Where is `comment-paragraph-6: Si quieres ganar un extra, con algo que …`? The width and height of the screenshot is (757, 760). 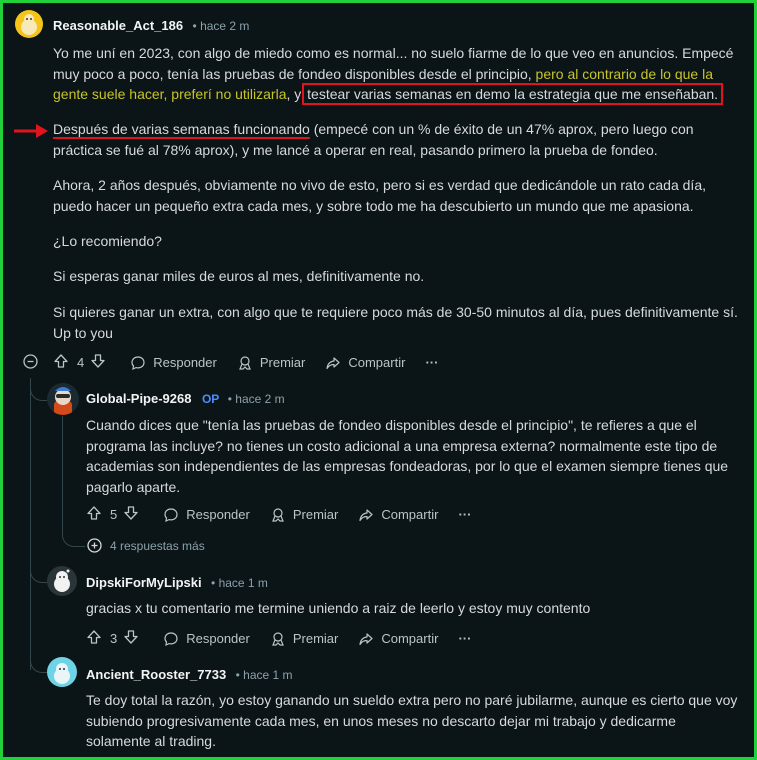 comment-paragraph-6: Si quieres ganar un extra, con algo que … is located at coordinates (395, 322).